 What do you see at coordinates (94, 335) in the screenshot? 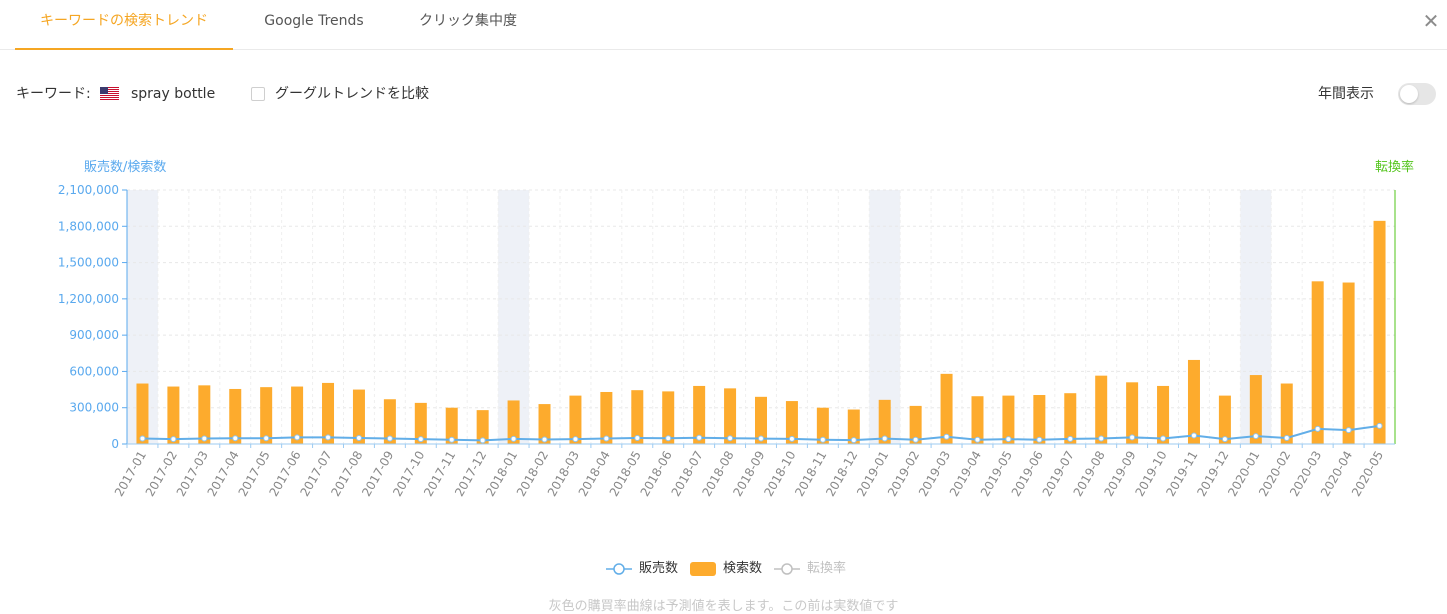
I see `y-tick-label: 900,000` at bounding box center [94, 335].